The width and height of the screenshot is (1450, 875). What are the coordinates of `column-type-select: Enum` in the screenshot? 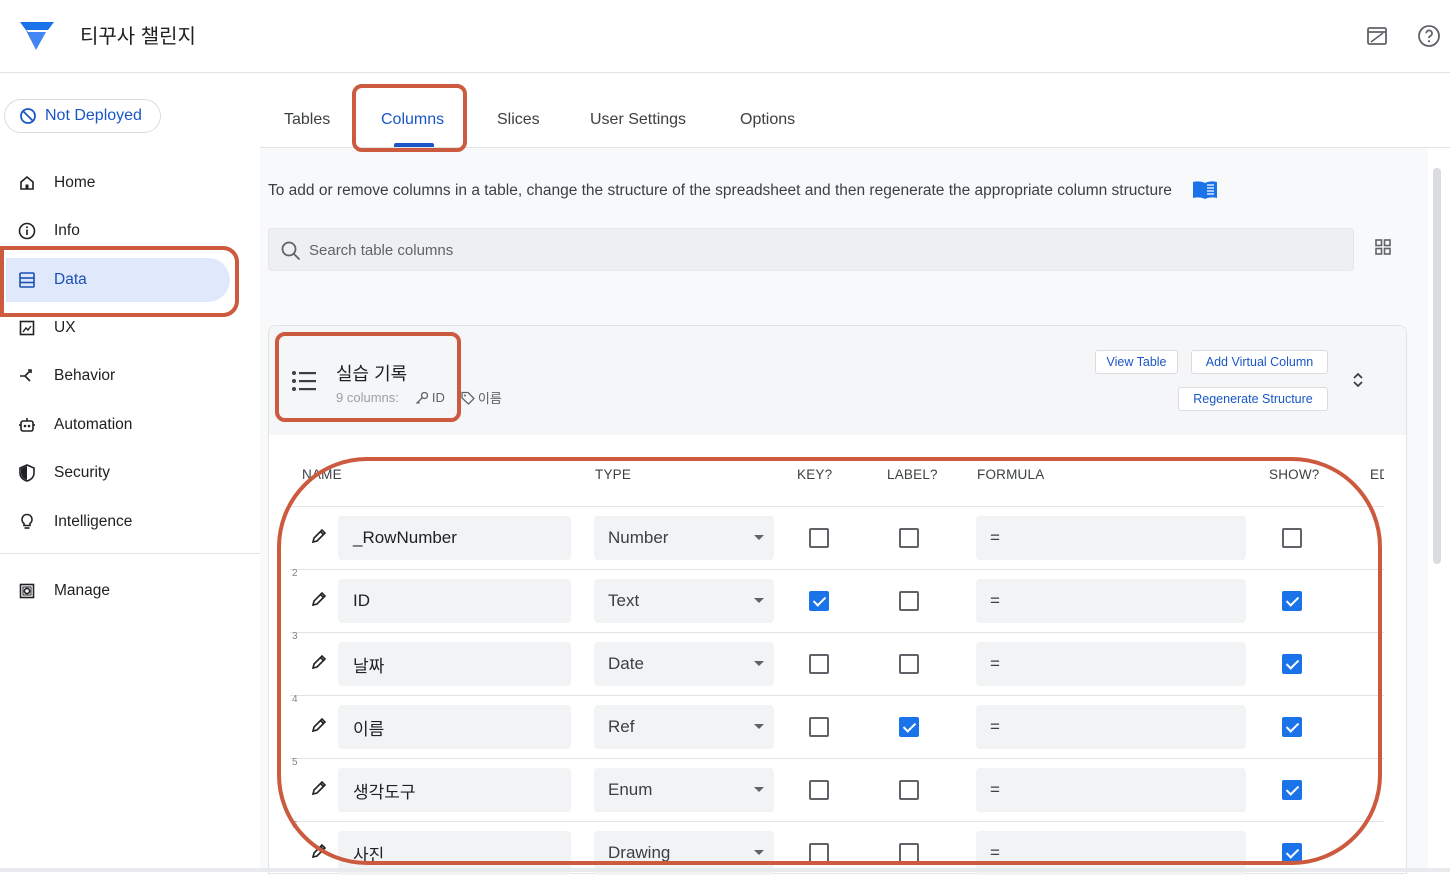 It's located at (684, 790).